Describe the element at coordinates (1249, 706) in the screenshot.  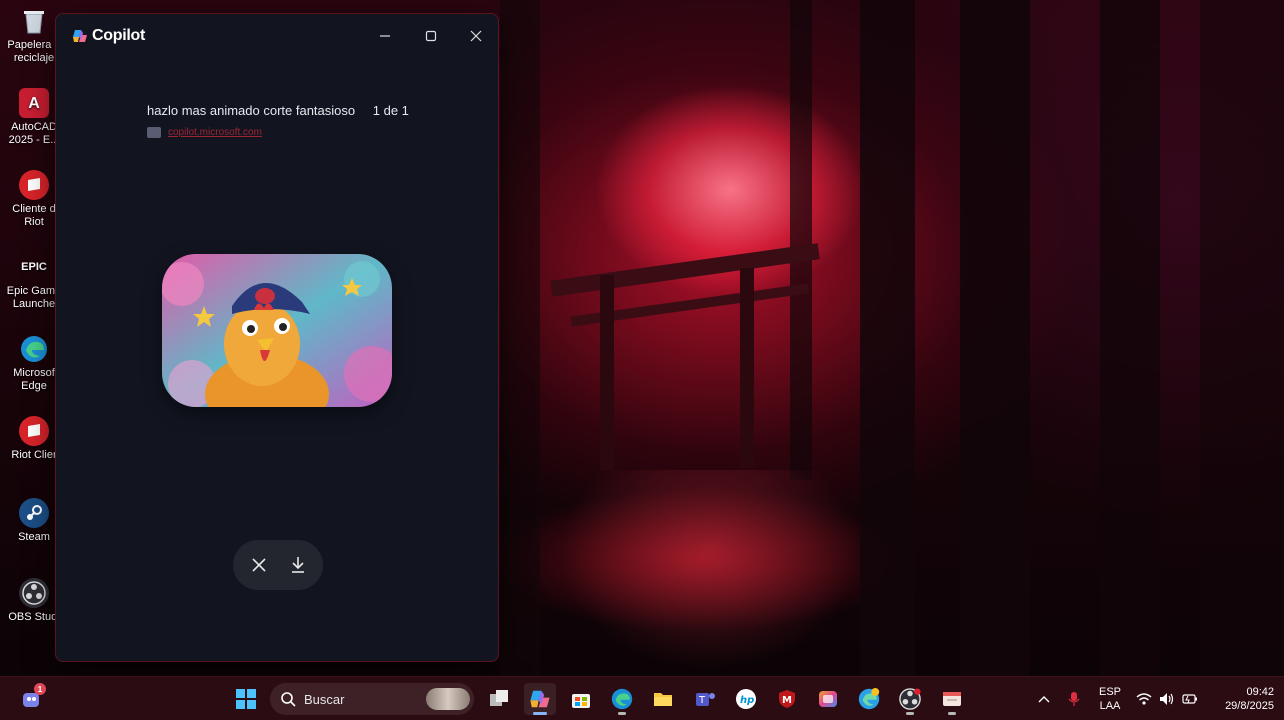
I see `clock-date: 29/8/2025` at that location.